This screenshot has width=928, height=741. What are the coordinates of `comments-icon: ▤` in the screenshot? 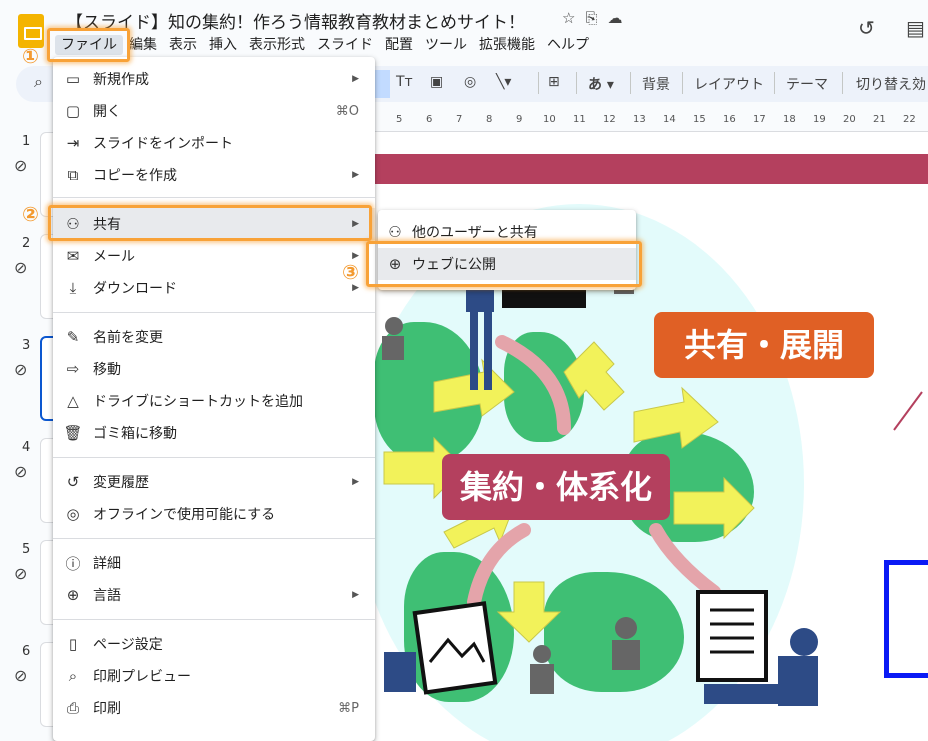 It's located at (915, 28).